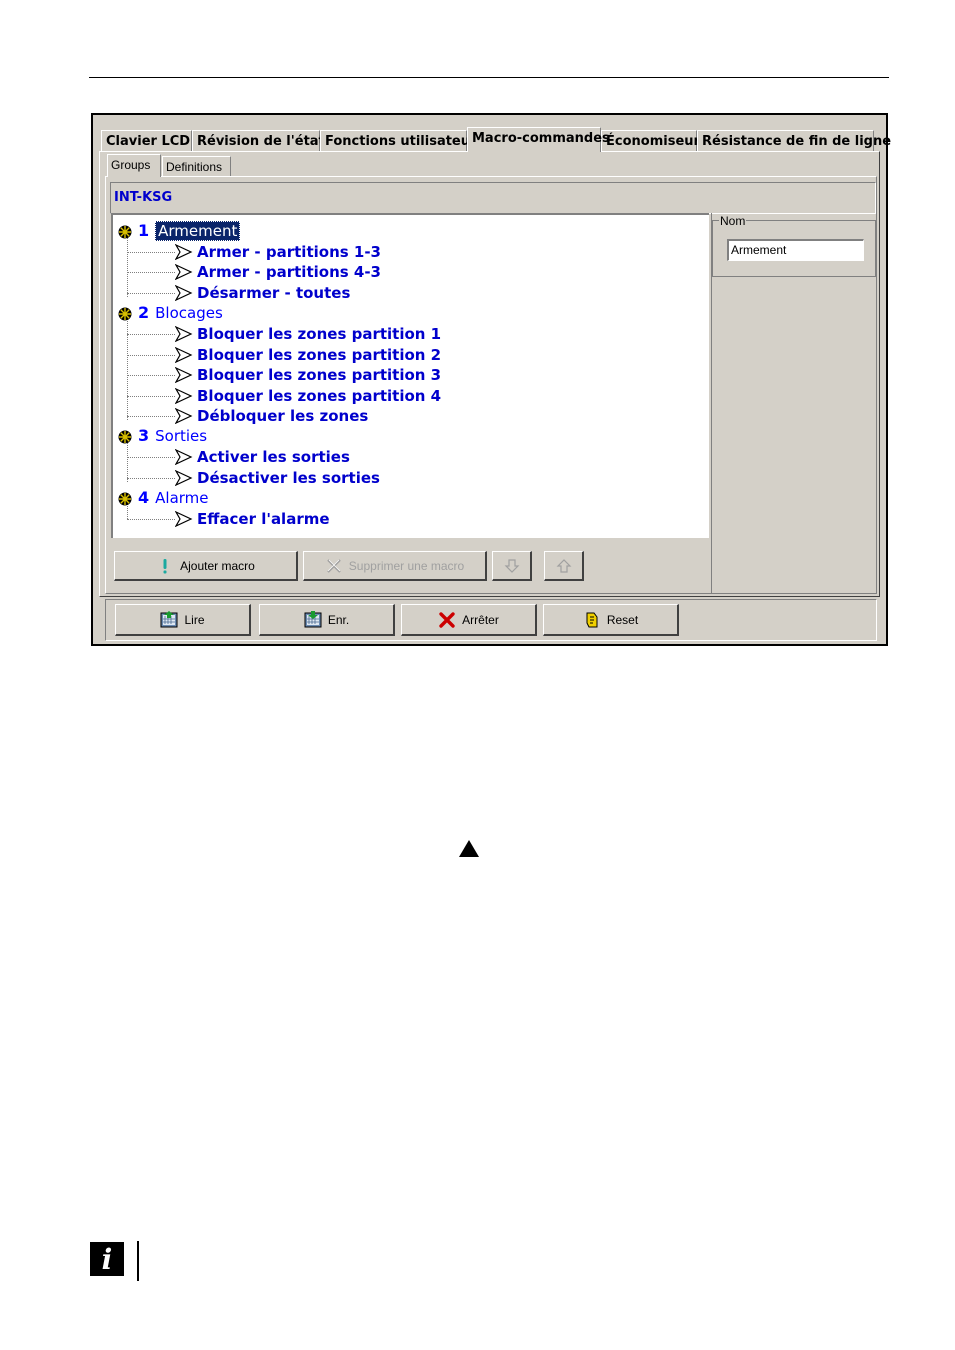 The image size is (955, 1350). Describe the element at coordinates (146, 140) in the screenshot. I see `tab-clavier-lcd: Clavier LCD` at that location.